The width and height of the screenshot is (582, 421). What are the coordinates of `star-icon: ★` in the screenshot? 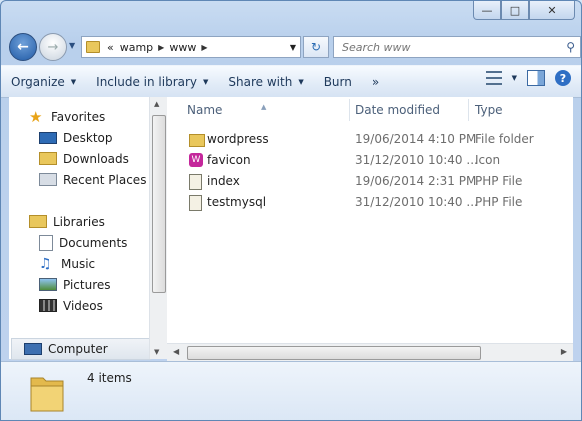 It's located at (36, 116).